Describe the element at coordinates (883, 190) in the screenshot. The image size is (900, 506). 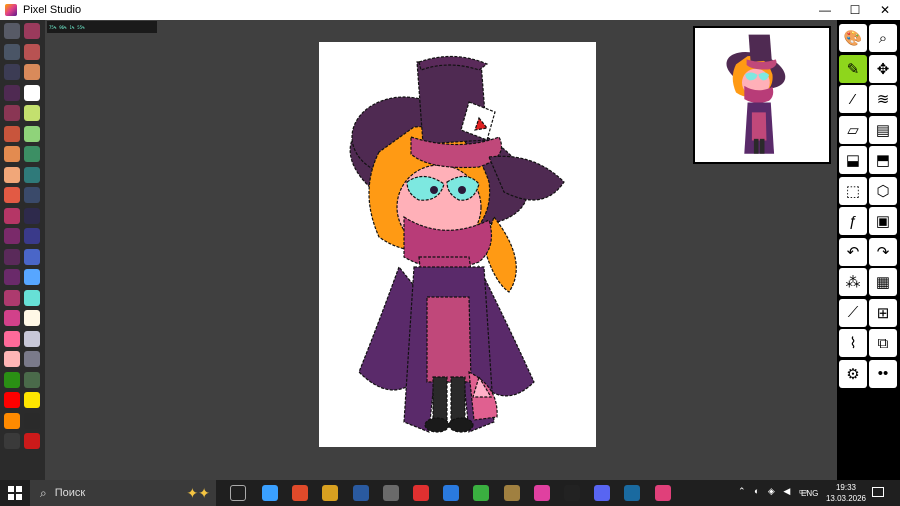
I see `shape-icon: ⬡` at that location.